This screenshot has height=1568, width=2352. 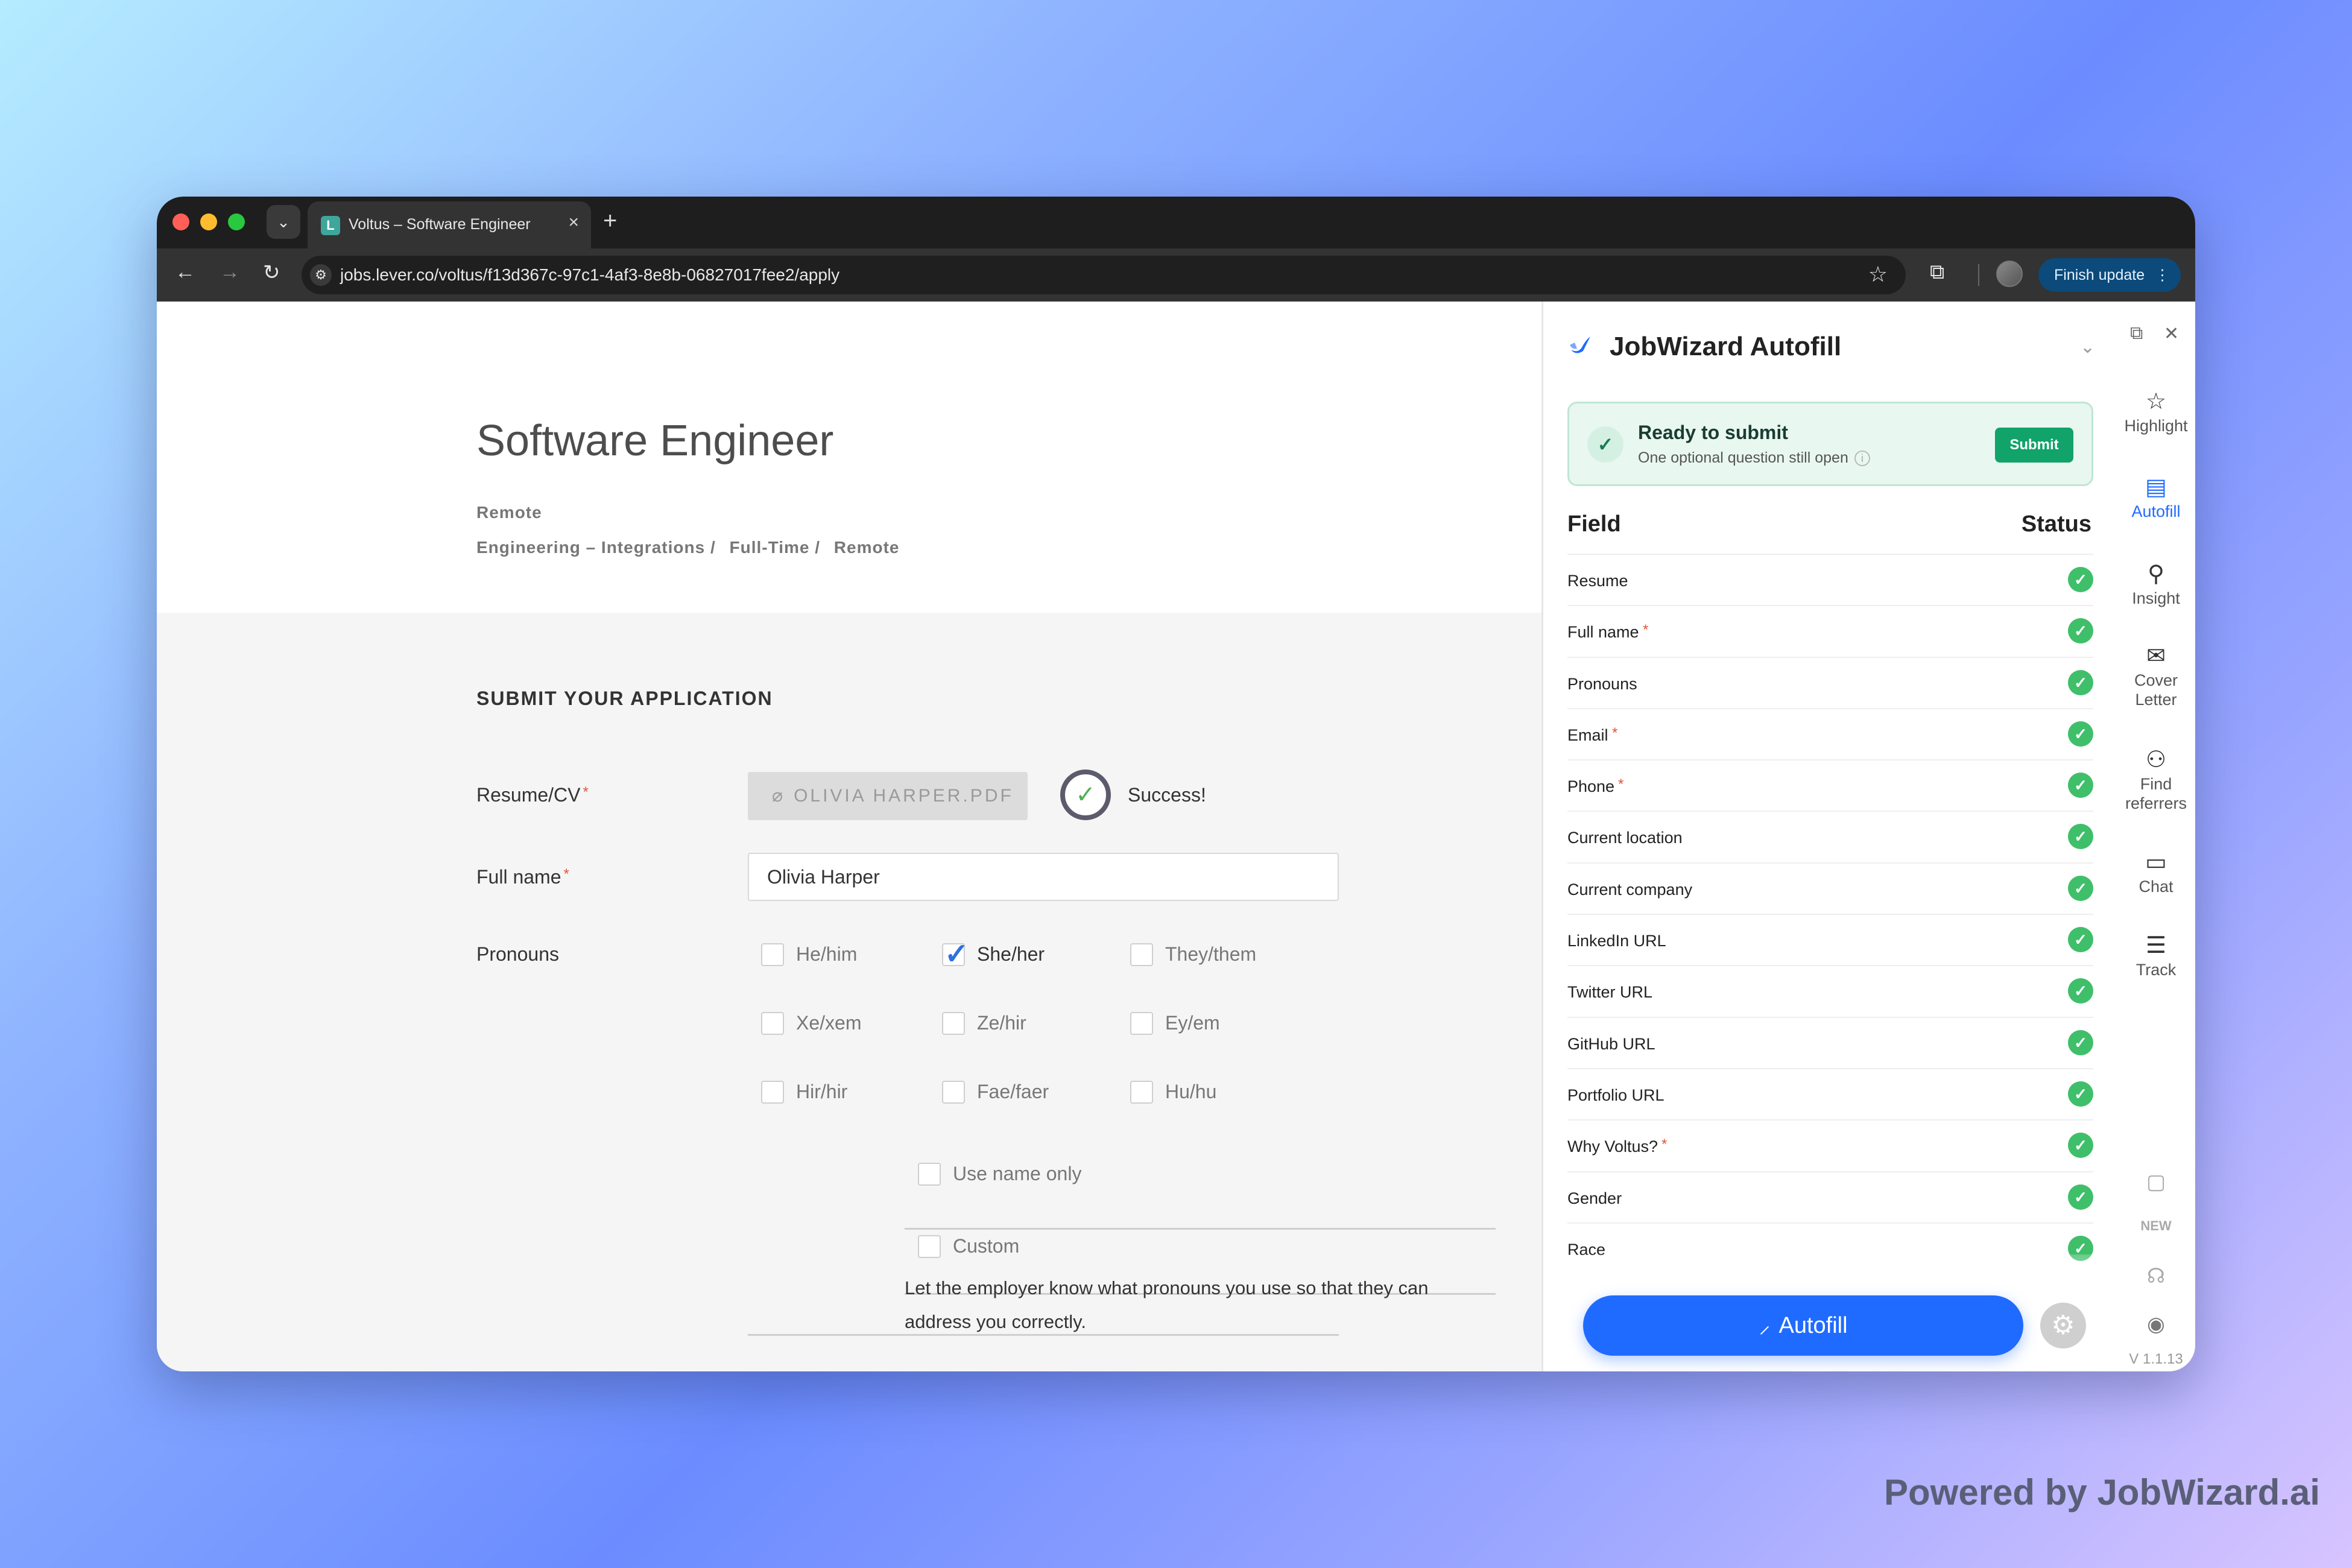 What do you see at coordinates (1167, 795) in the screenshot?
I see `upload-success-text: Success!` at bounding box center [1167, 795].